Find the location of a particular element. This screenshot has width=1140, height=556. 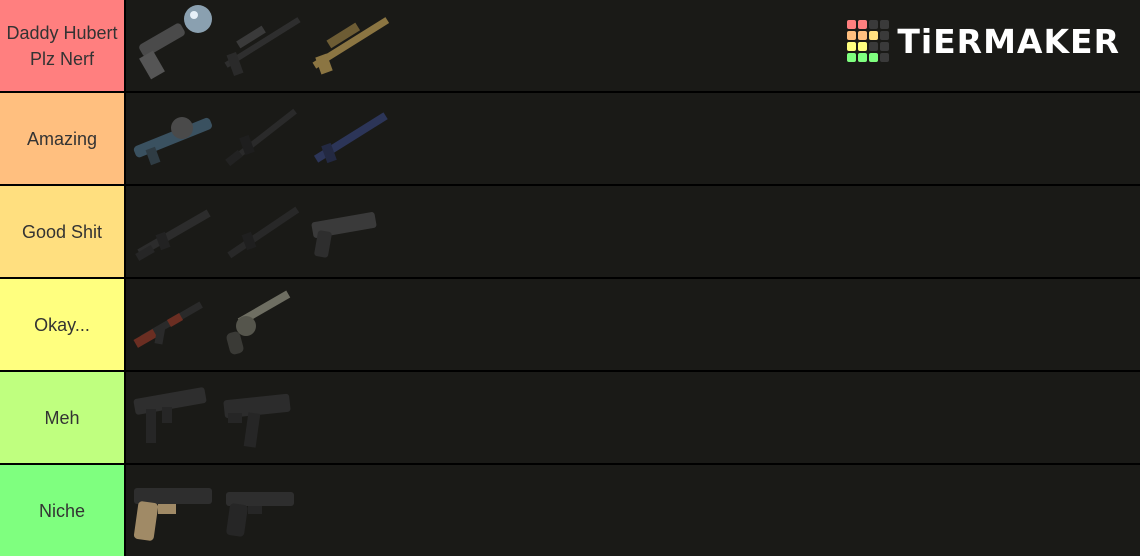

tier-label: Niche is located at coordinates (62, 510).